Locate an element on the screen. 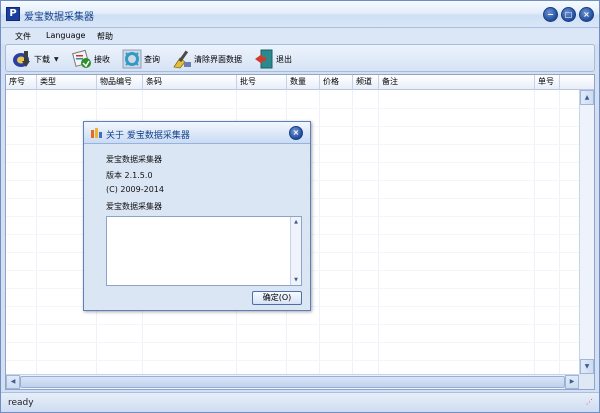 This screenshot has width=600, height=413. exit-door-icon is located at coordinates (264, 59).